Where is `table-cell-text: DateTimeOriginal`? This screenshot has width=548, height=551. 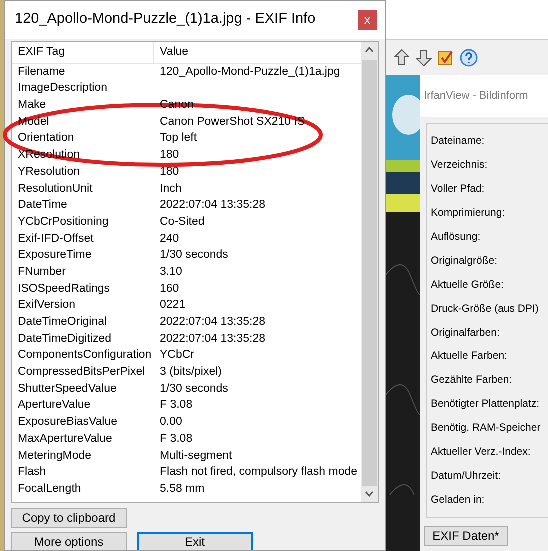
table-cell-text: DateTimeOriginal is located at coordinates (62, 322).